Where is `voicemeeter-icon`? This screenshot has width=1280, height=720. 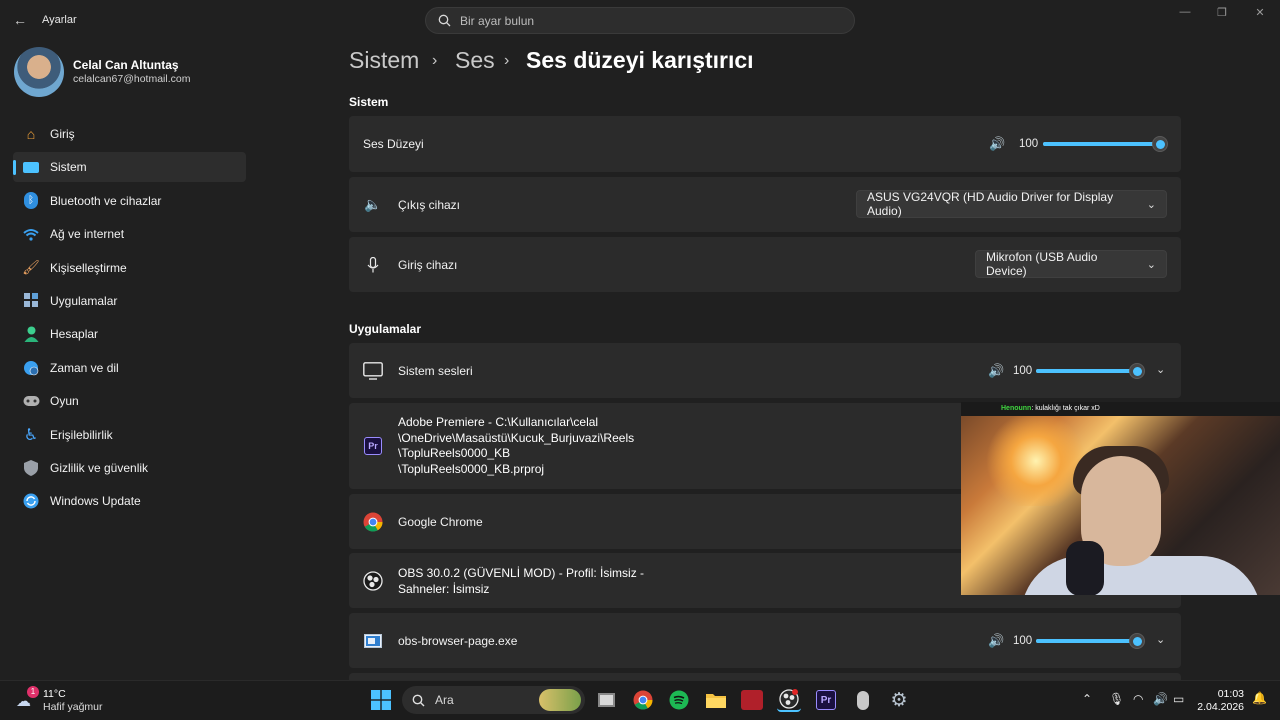 voicemeeter-icon is located at coordinates (752, 700).